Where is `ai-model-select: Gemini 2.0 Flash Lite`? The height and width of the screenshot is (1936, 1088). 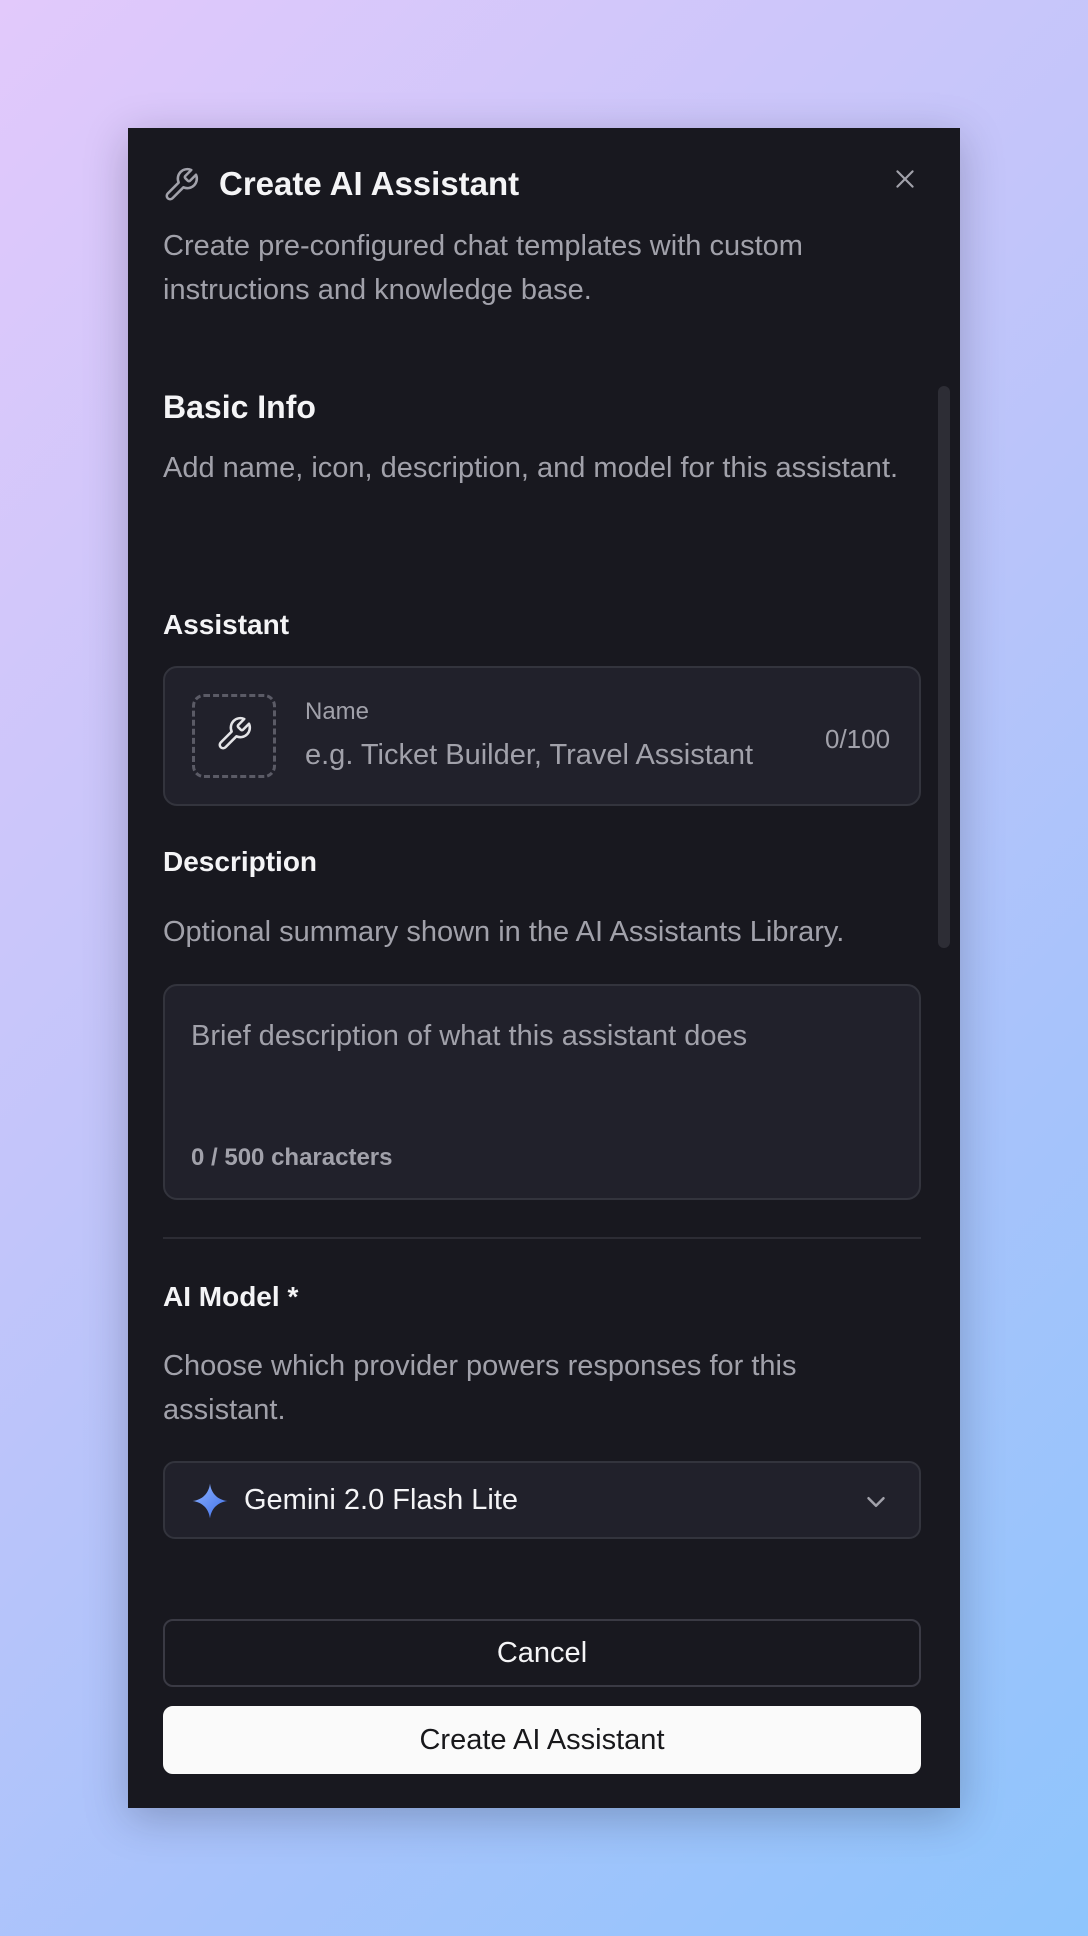 ai-model-select: Gemini 2.0 Flash Lite is located at coordinates (542, 1500).